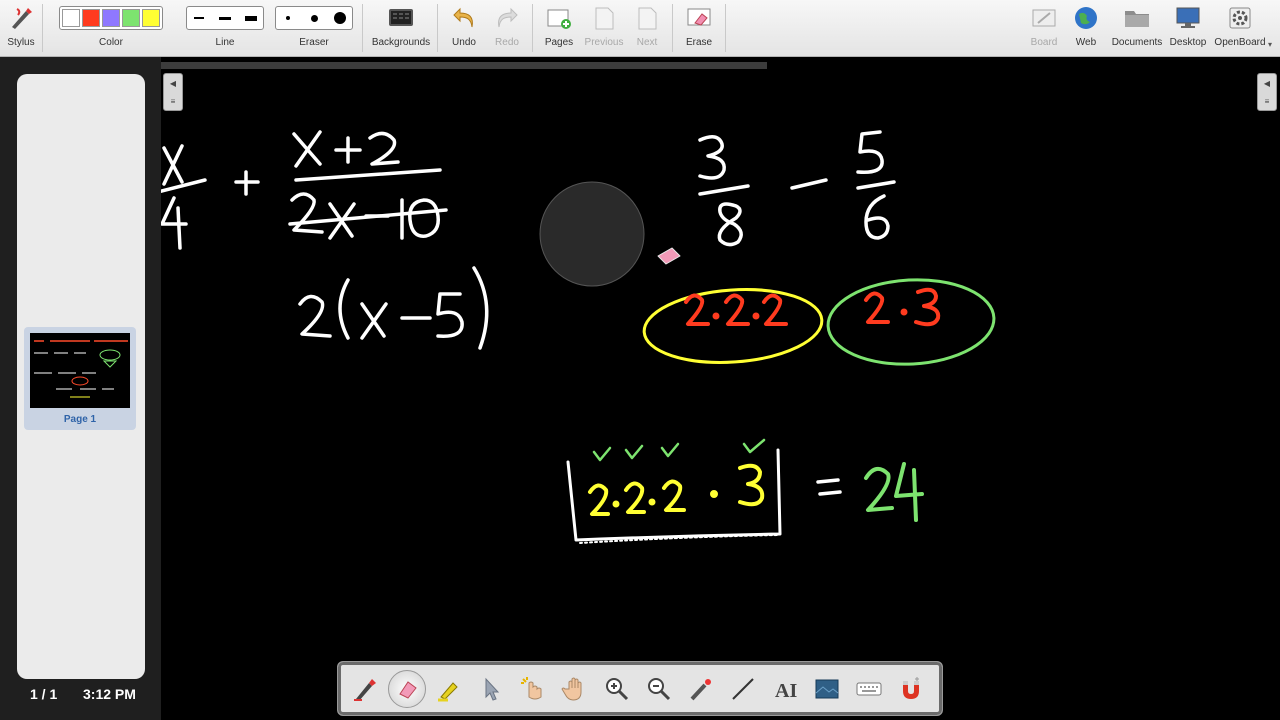  Describe the element at coordinates (1240, 29) in the screenshot. I see `openboard-menu-button: OpenBoard` at that location.